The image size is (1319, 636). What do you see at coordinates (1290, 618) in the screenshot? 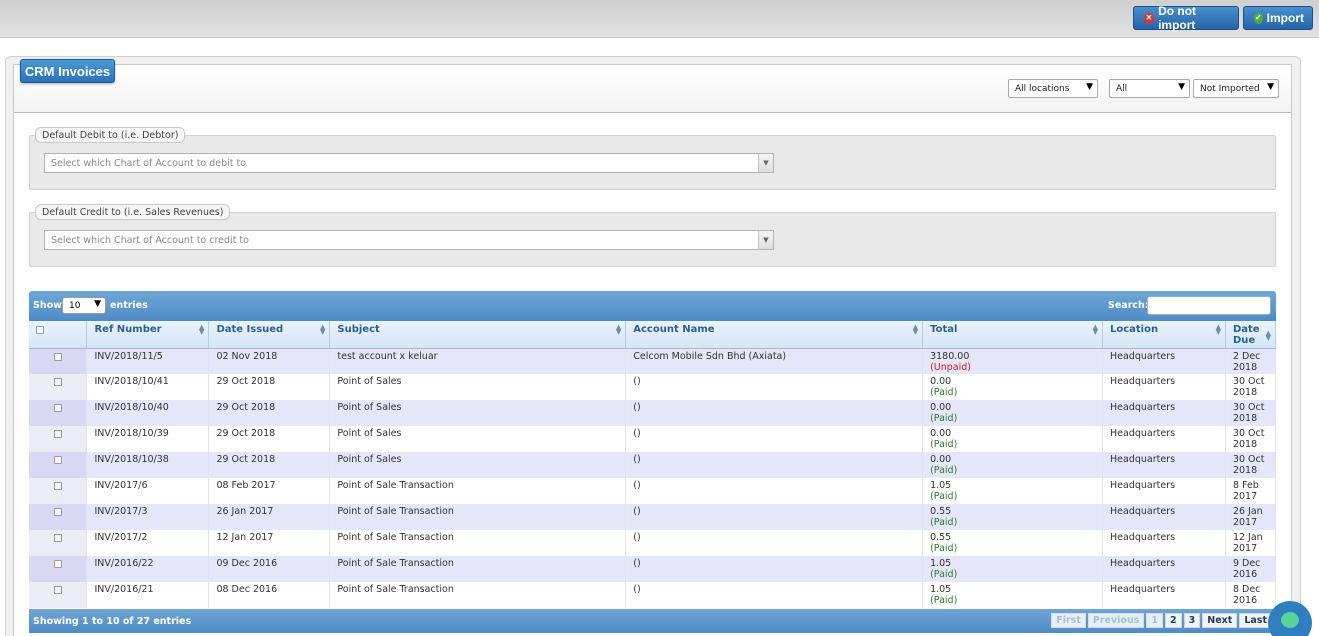
I see `chat-button` at bounding box center [1290, 618].